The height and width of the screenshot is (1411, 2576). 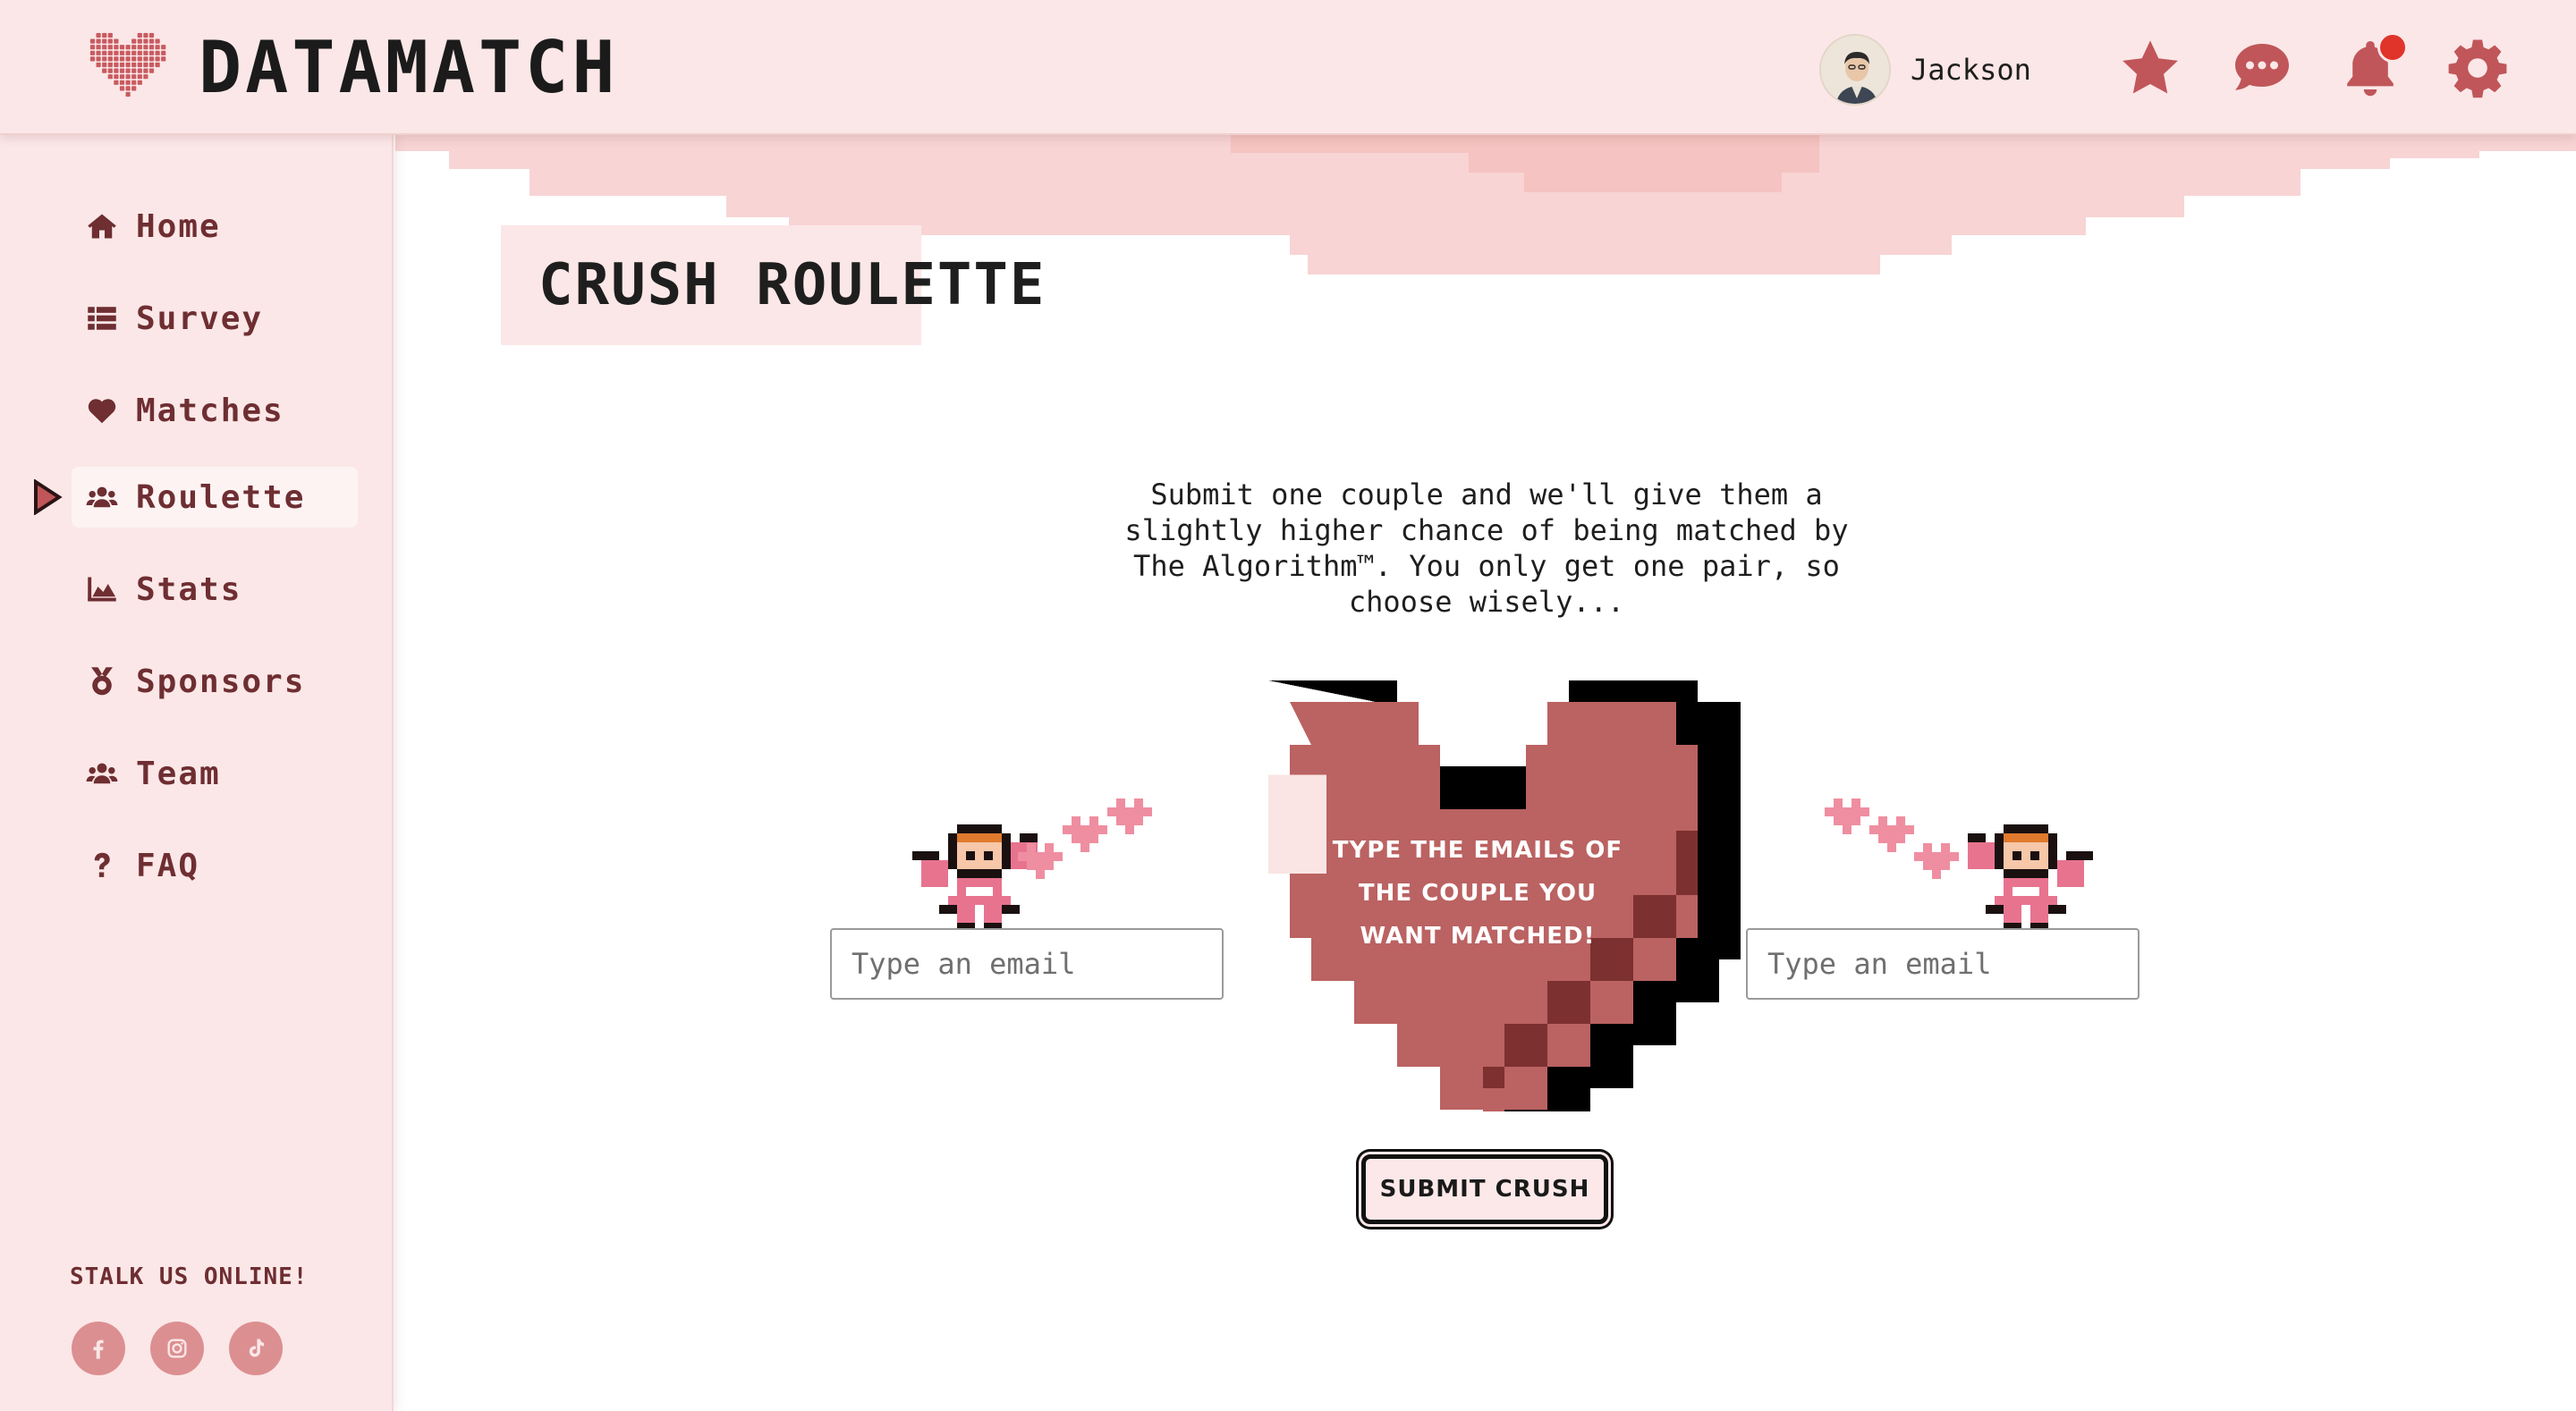 I want to click on cupid-right-icon, so click(x=2030, y=878).